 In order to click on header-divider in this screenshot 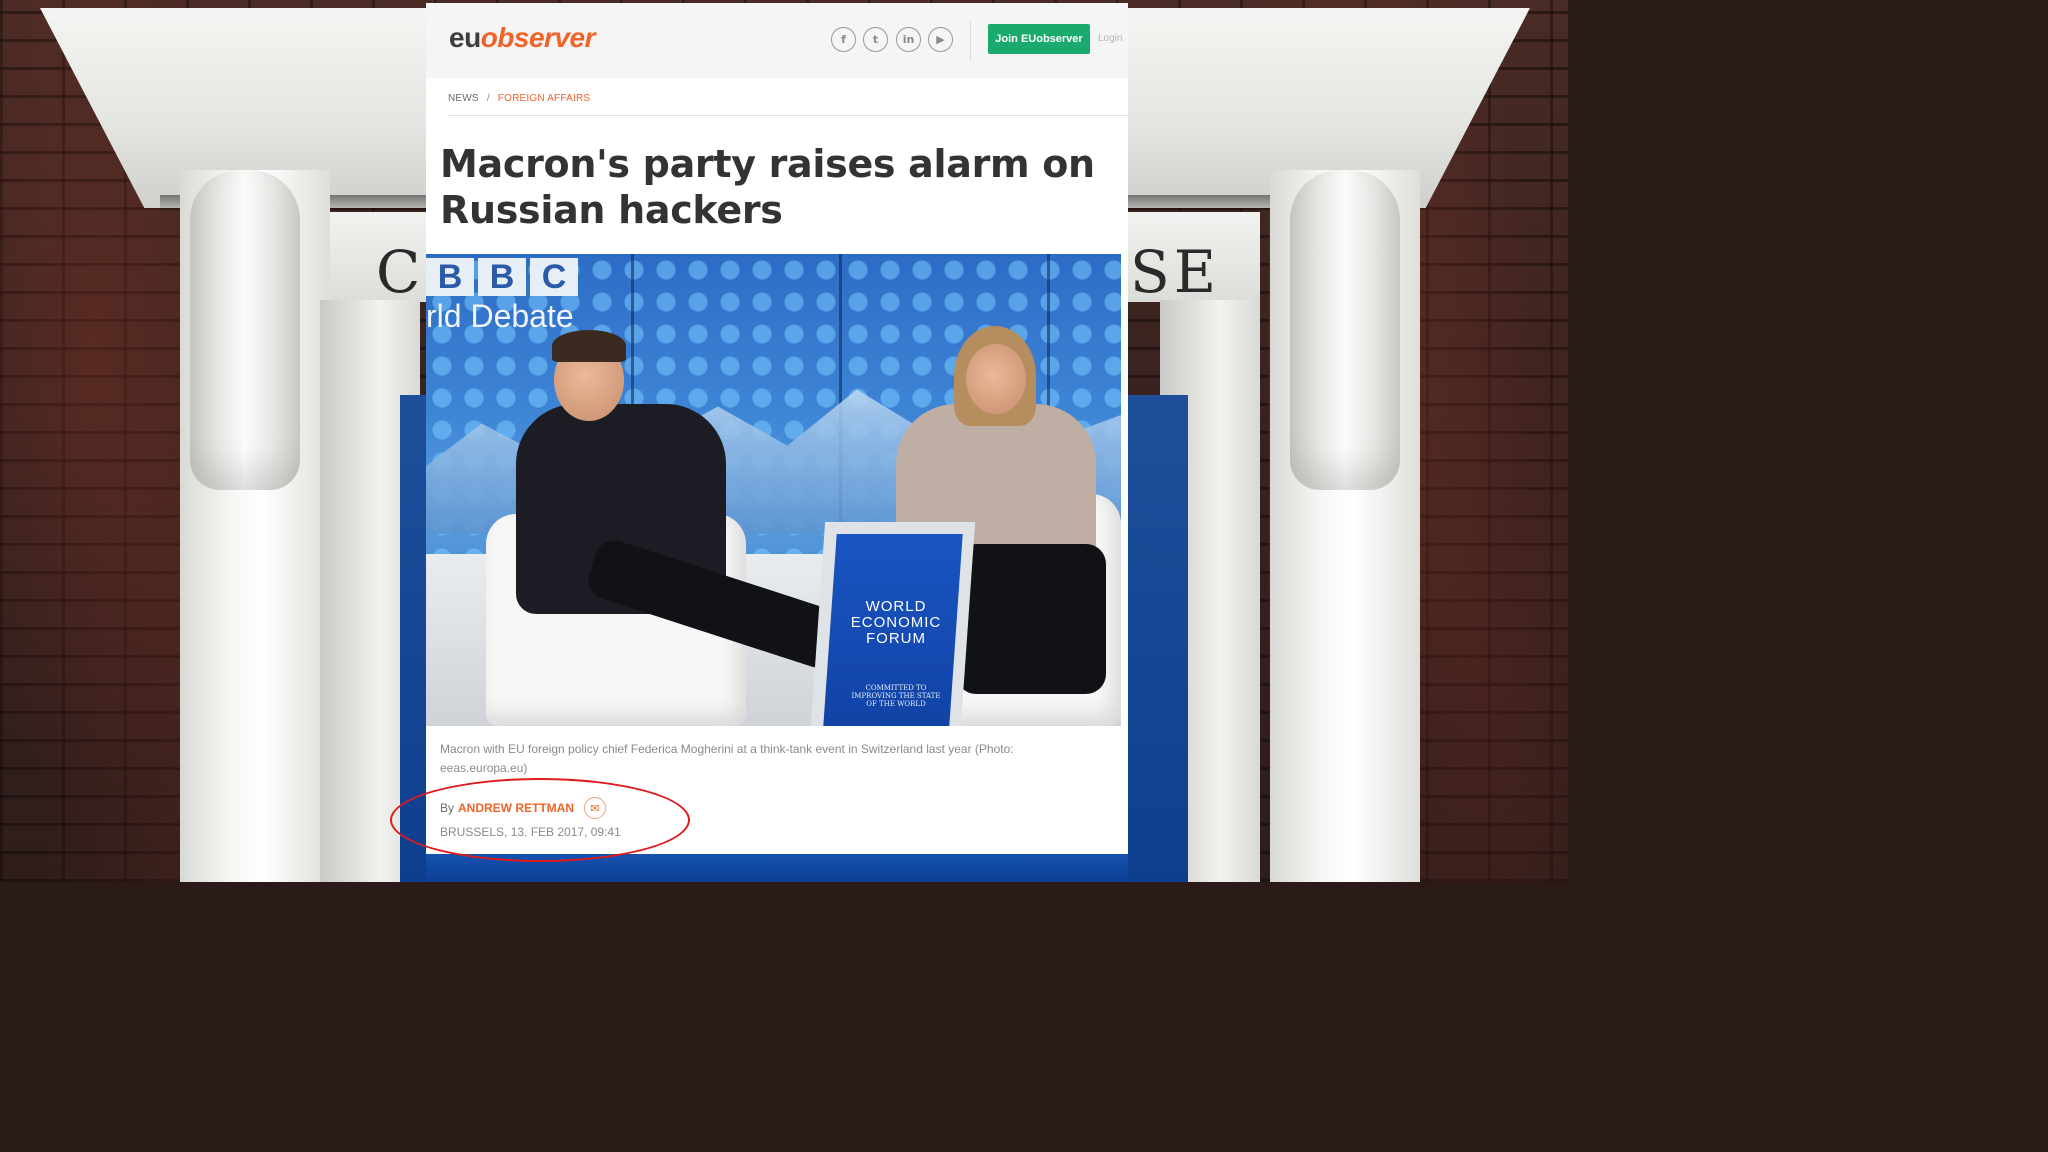, I will do `click(970, 41)`.